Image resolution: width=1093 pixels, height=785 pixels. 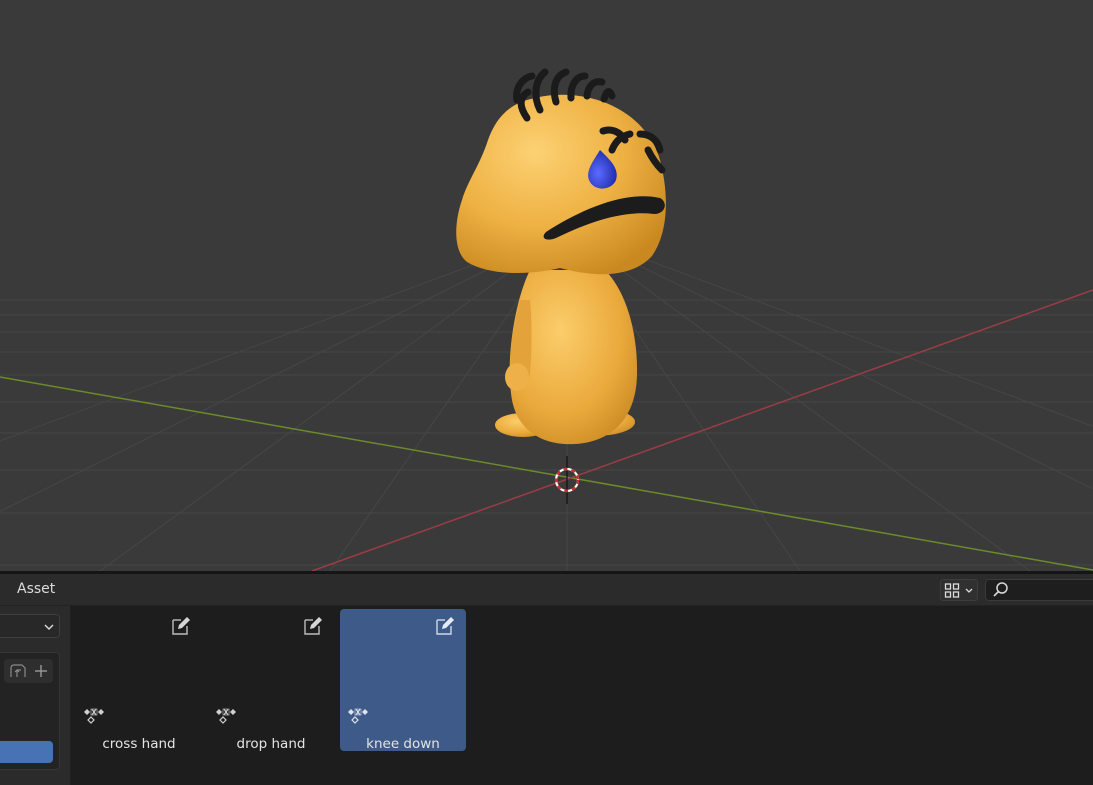 I want to click on asset-library-dropdown, so click(x=30, y=626).